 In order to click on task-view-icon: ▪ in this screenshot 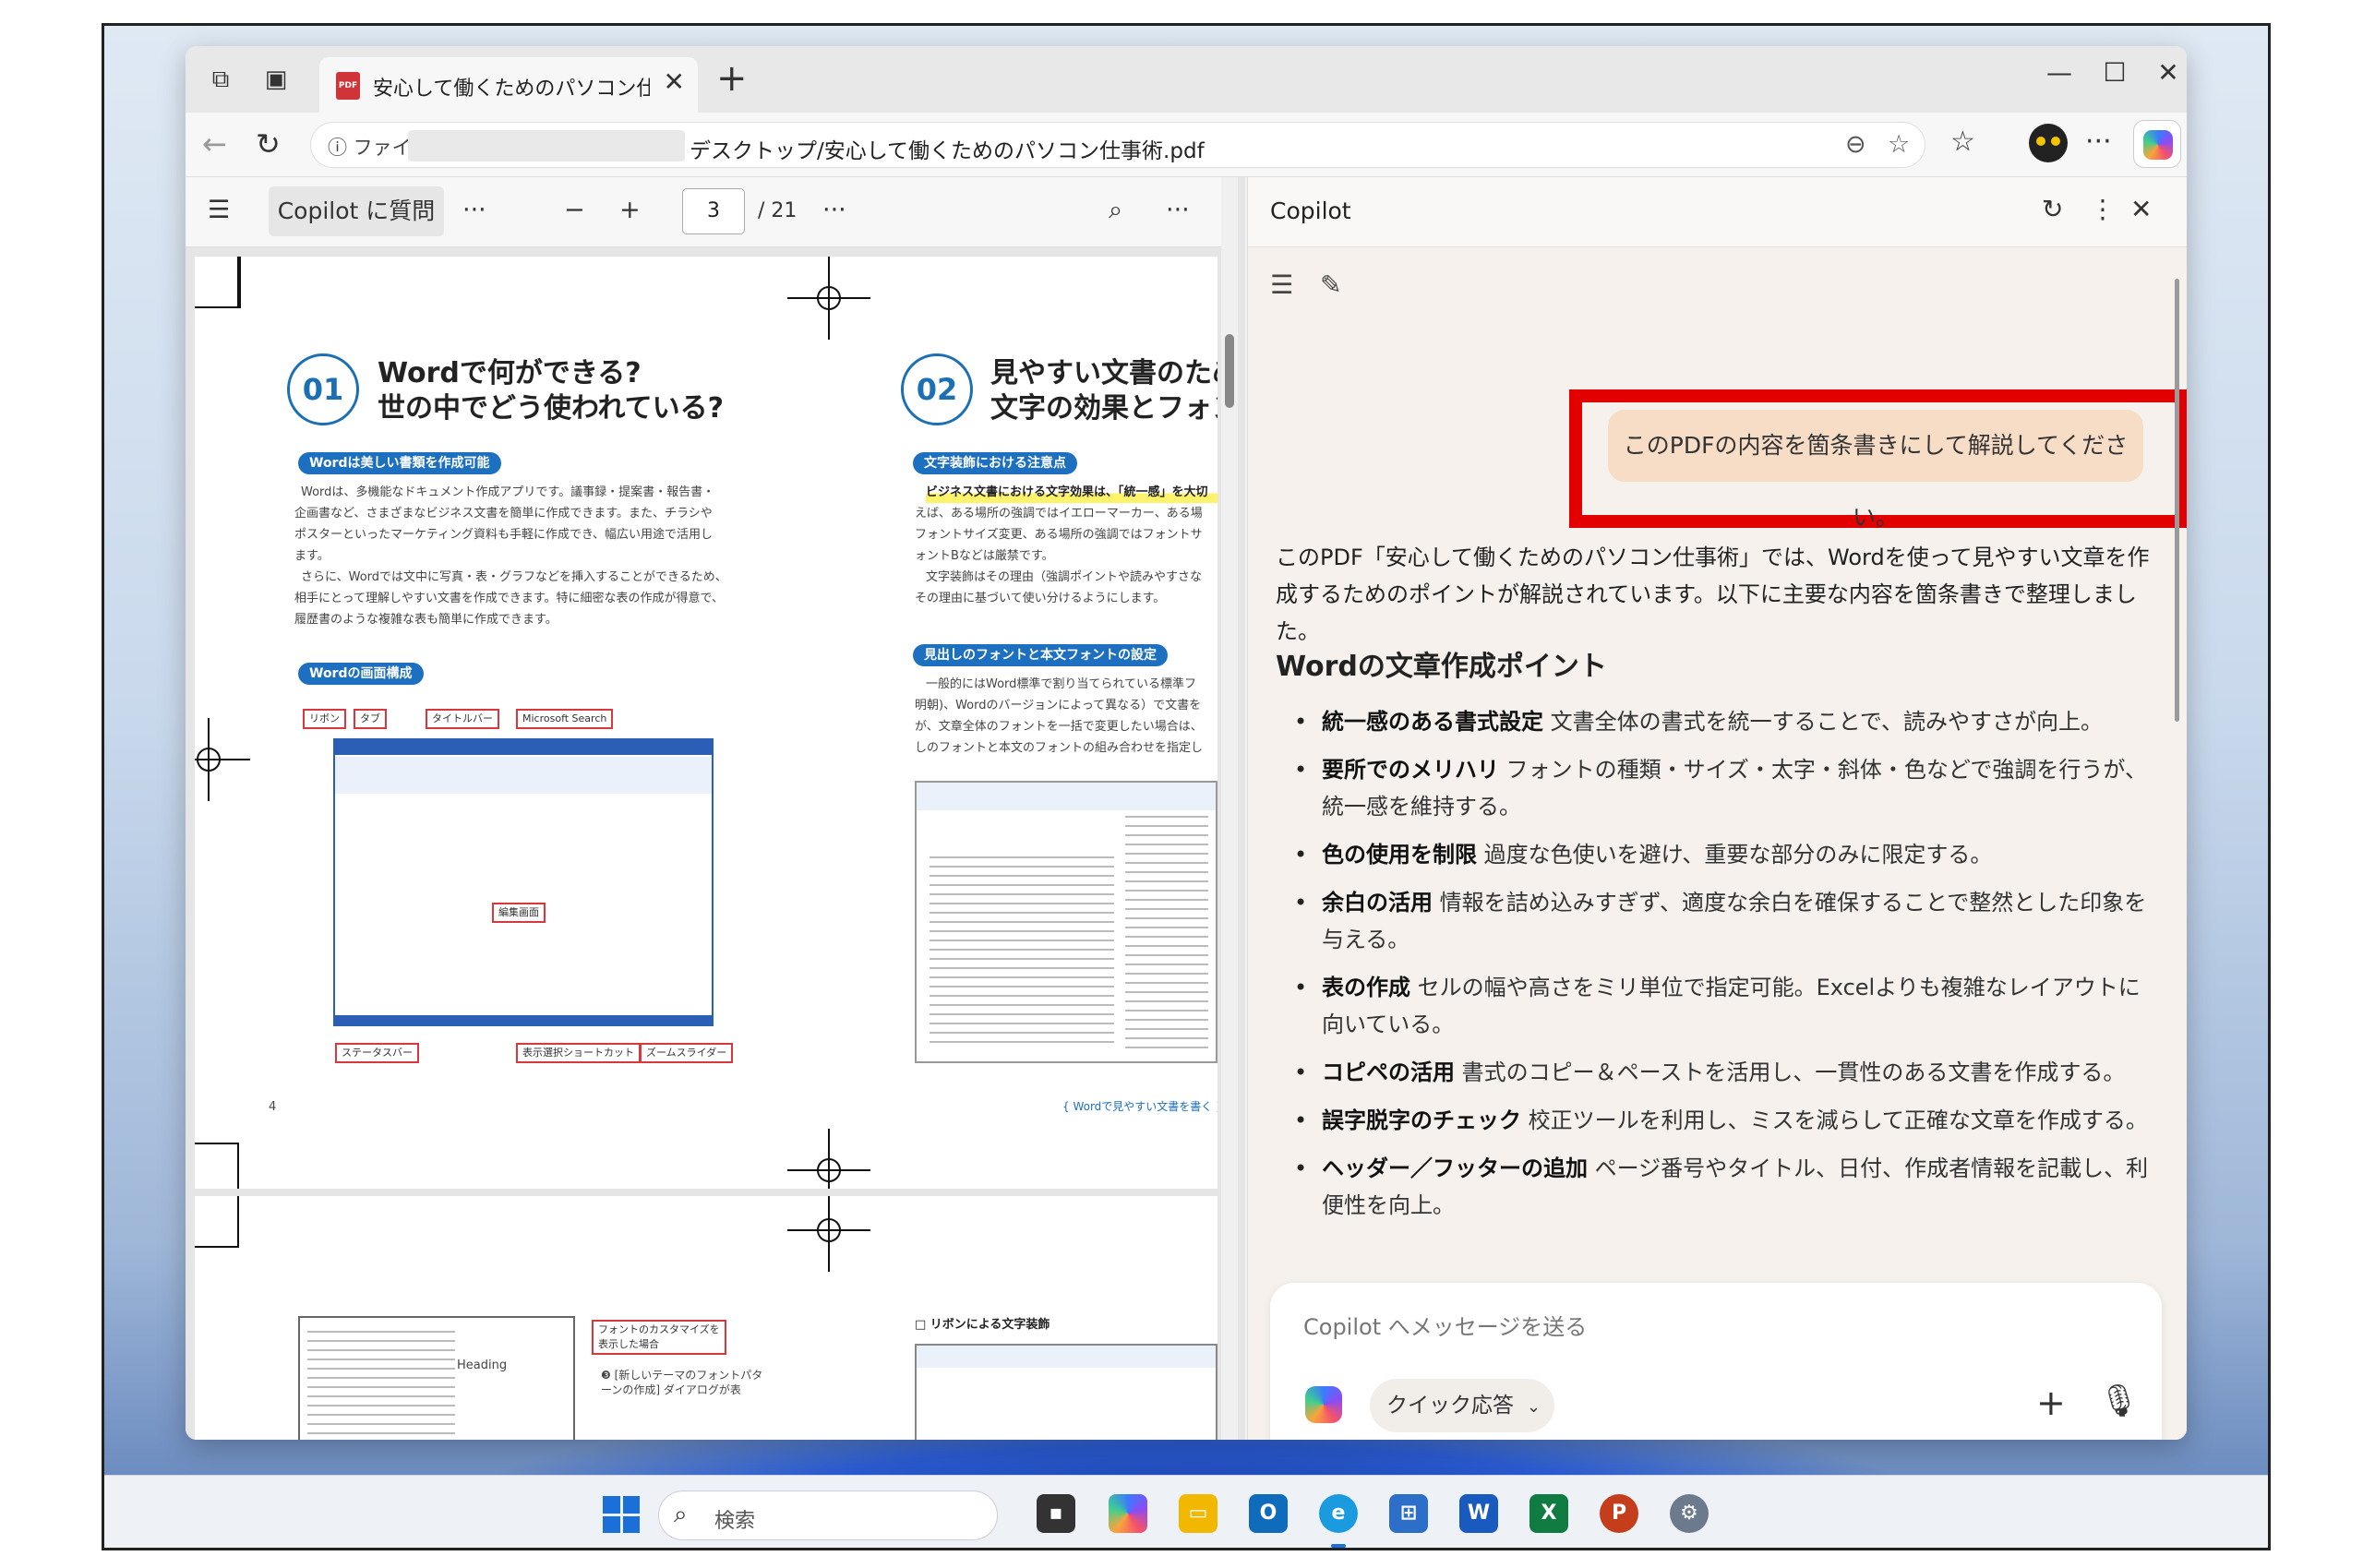, I will do `click(1056, 1514)`.